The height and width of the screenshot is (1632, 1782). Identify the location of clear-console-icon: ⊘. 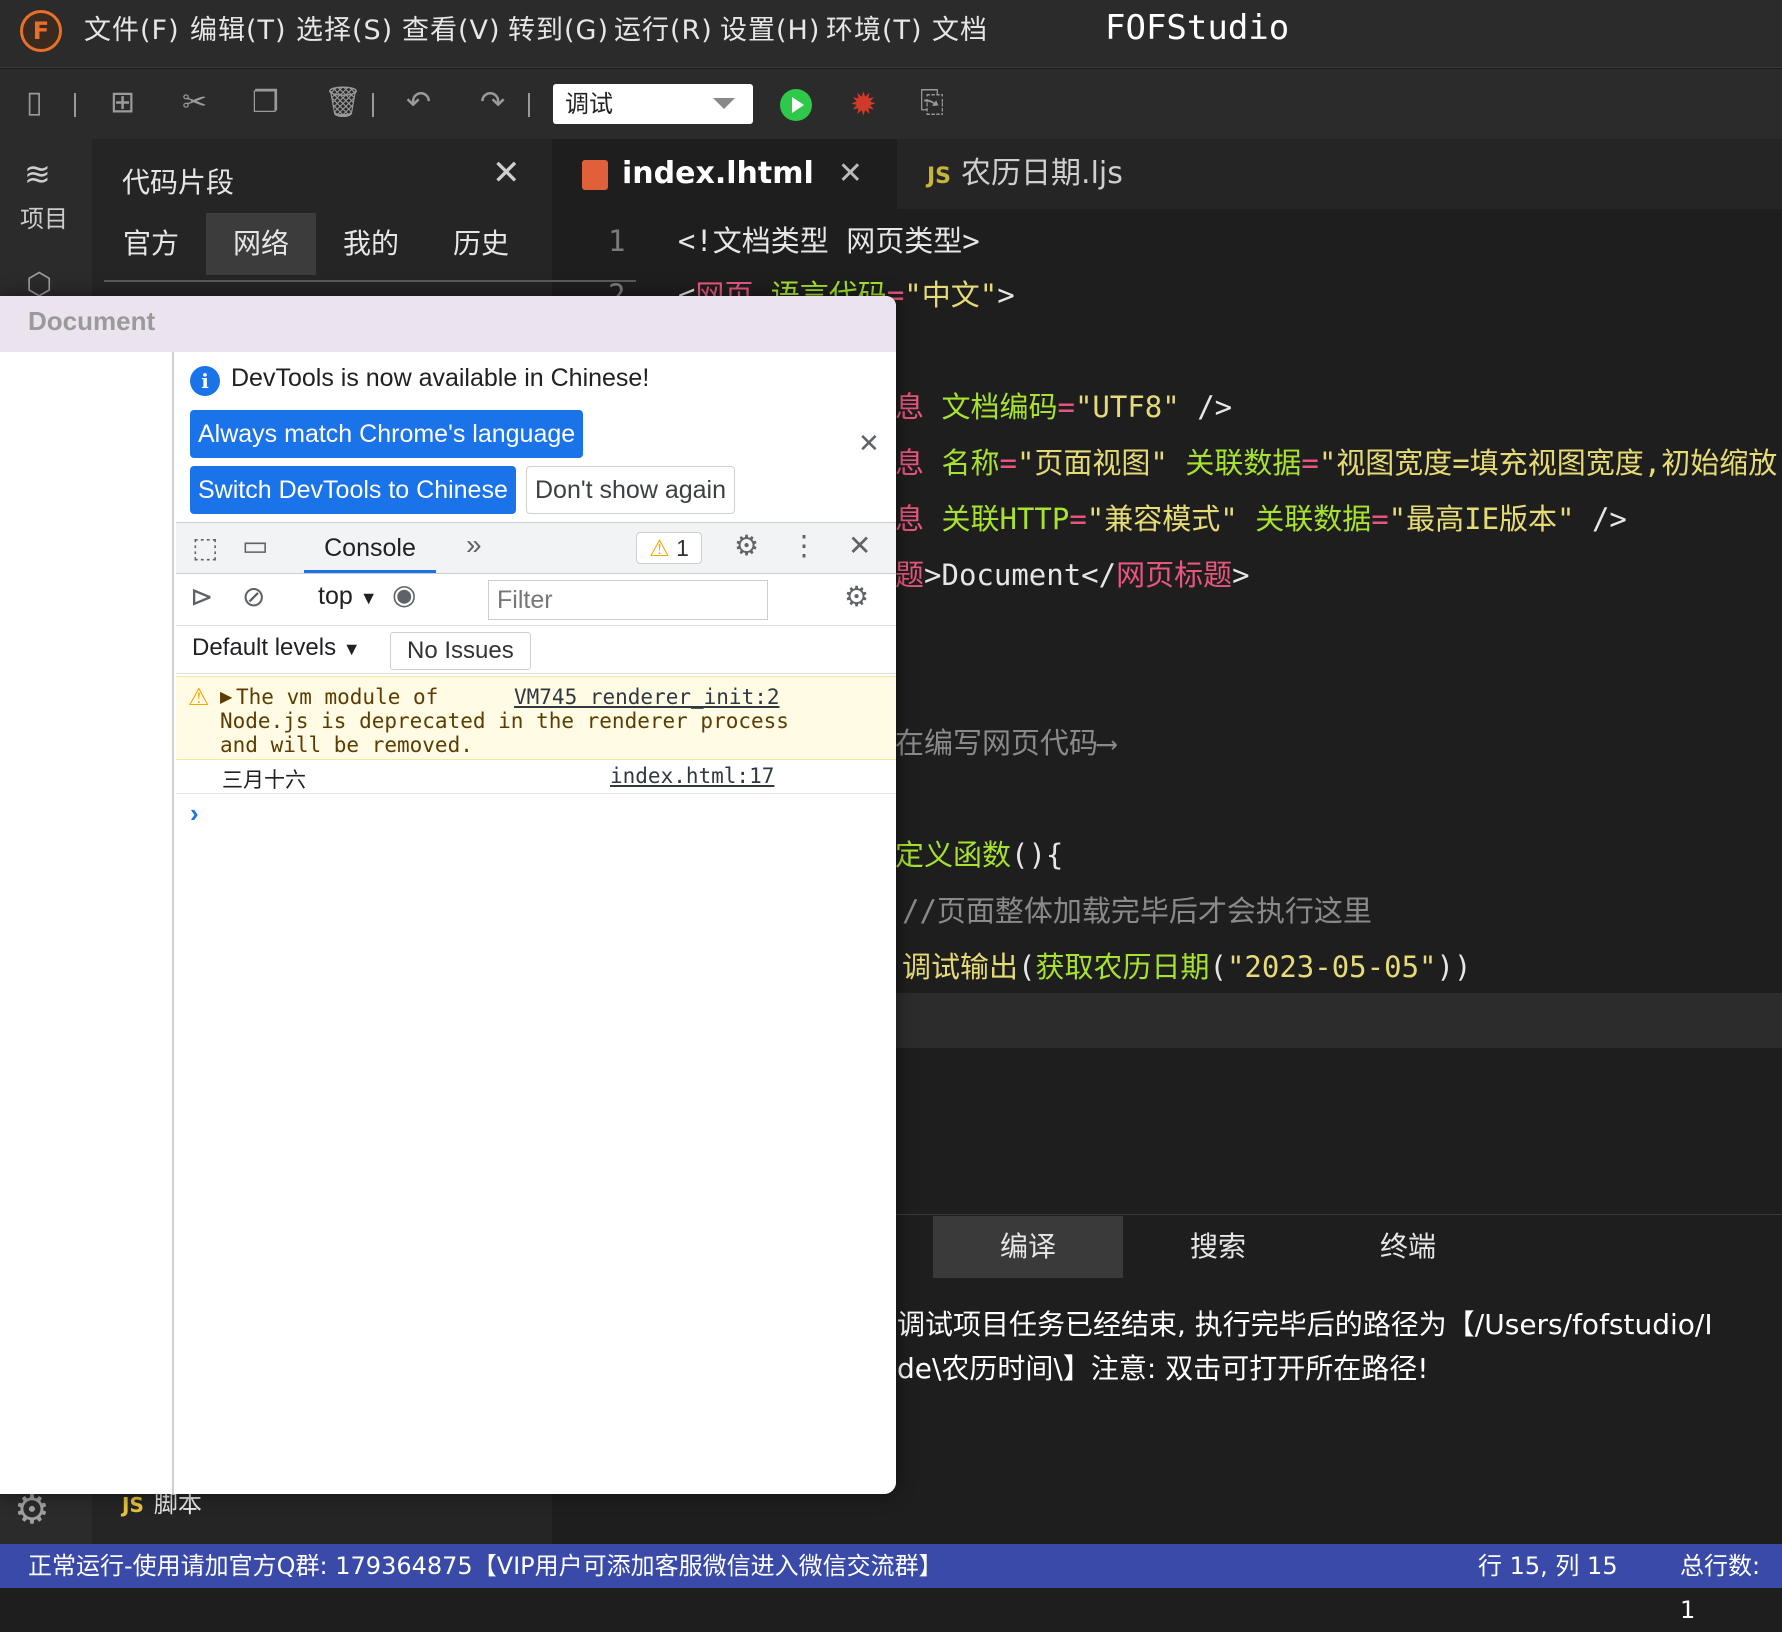
(253, 596).